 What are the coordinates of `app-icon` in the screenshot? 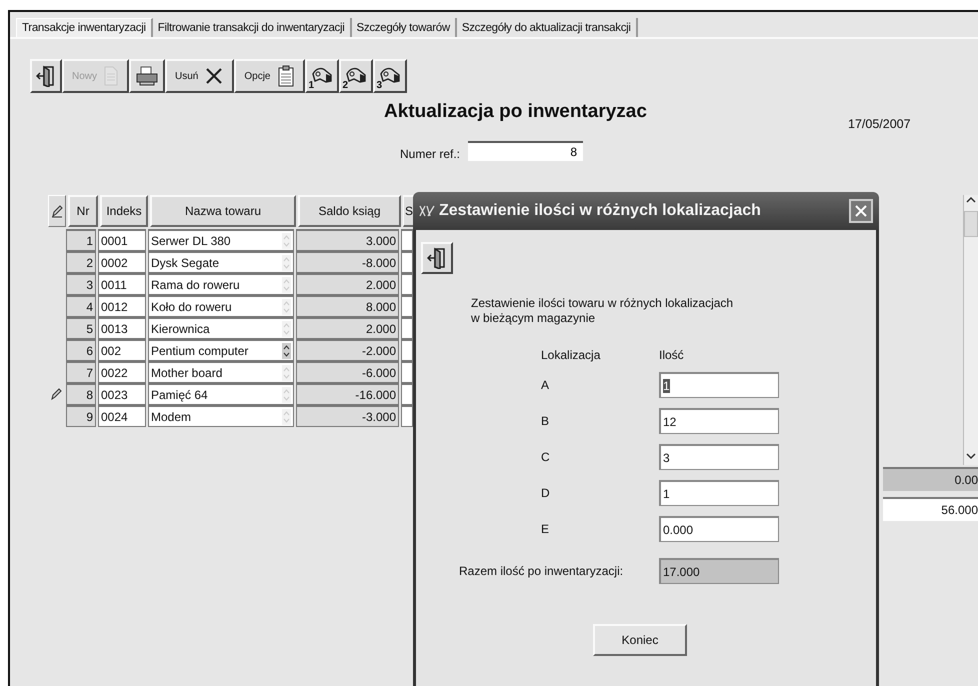 It's located at (427, 211).